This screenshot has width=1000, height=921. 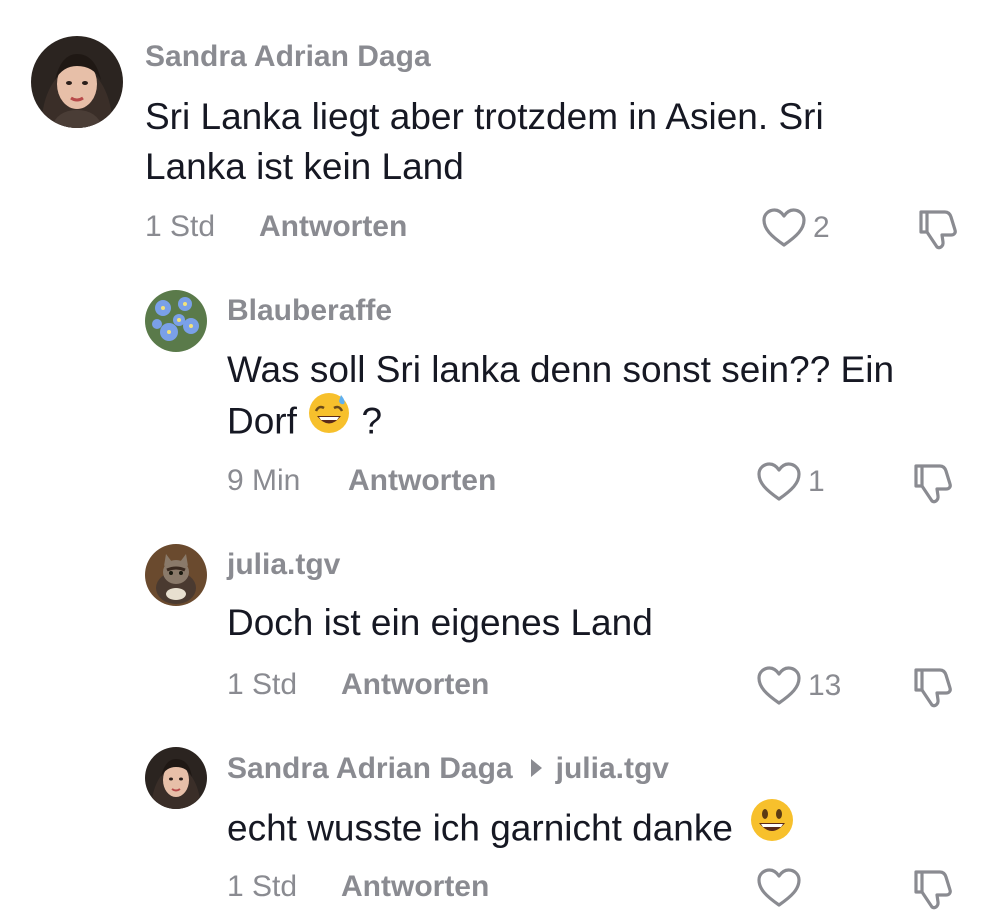 I want to click on username: Blauberaffe, so click(x=309, y=311).